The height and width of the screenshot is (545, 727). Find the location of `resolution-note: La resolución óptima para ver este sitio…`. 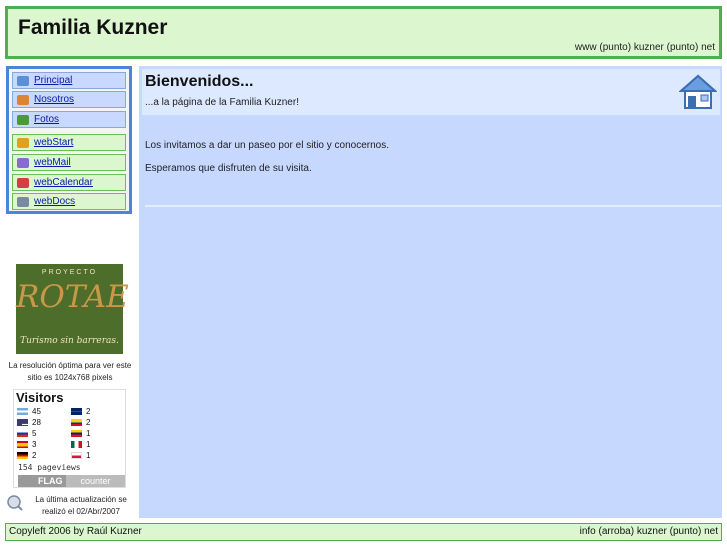

resolution-note: La resolución óptima para ver este sitio… is located at coordinates (70, 371).